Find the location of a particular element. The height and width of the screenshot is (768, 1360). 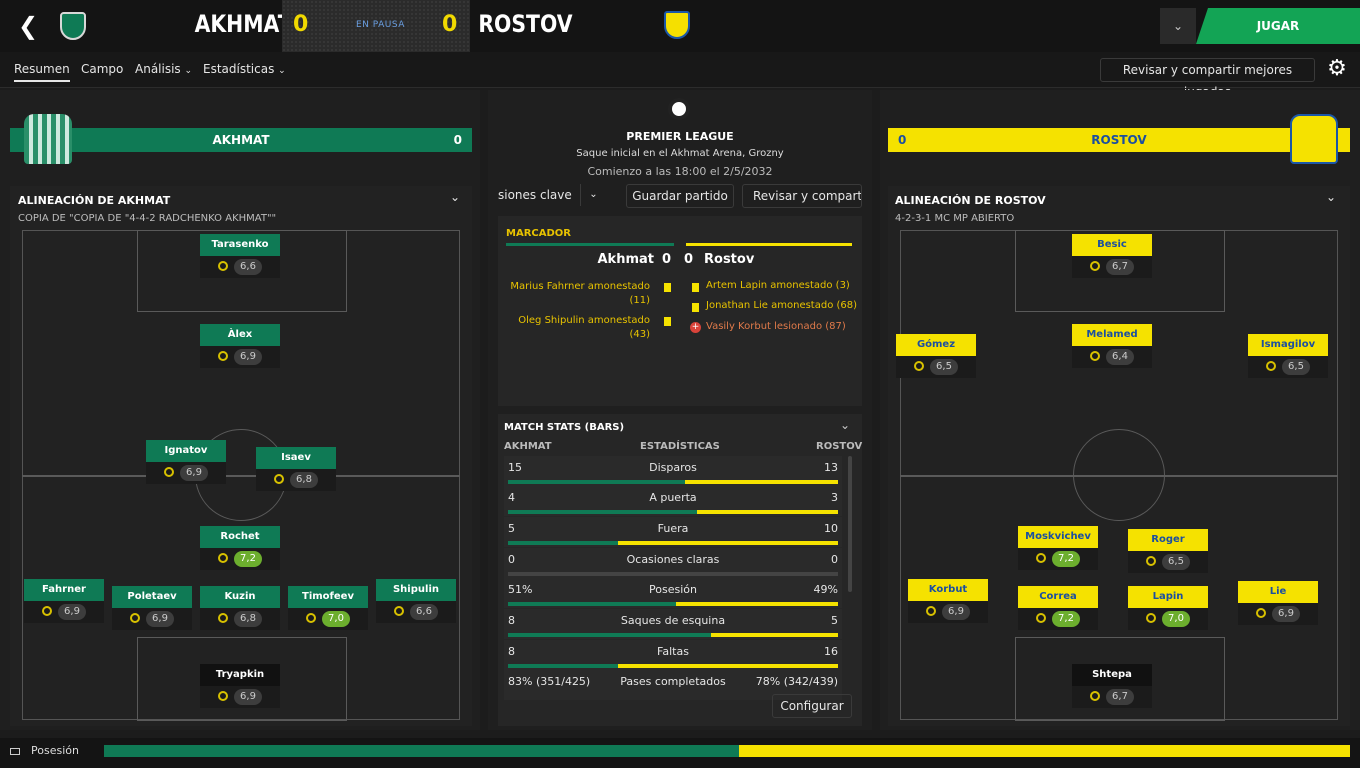

stats-scrollbar is located at coordinates (850, 524).